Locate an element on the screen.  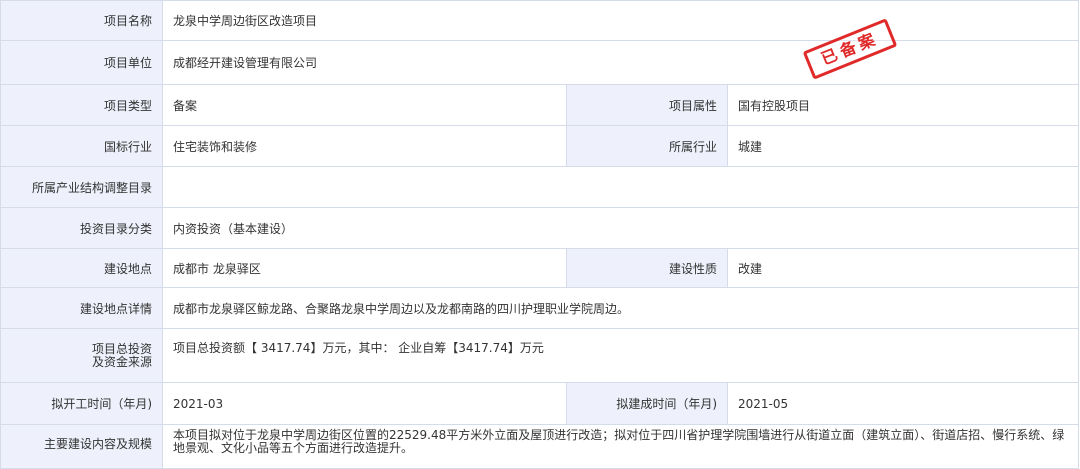
label-start-time: 拟开工时间（年月) is located at coordinates (81, 403).